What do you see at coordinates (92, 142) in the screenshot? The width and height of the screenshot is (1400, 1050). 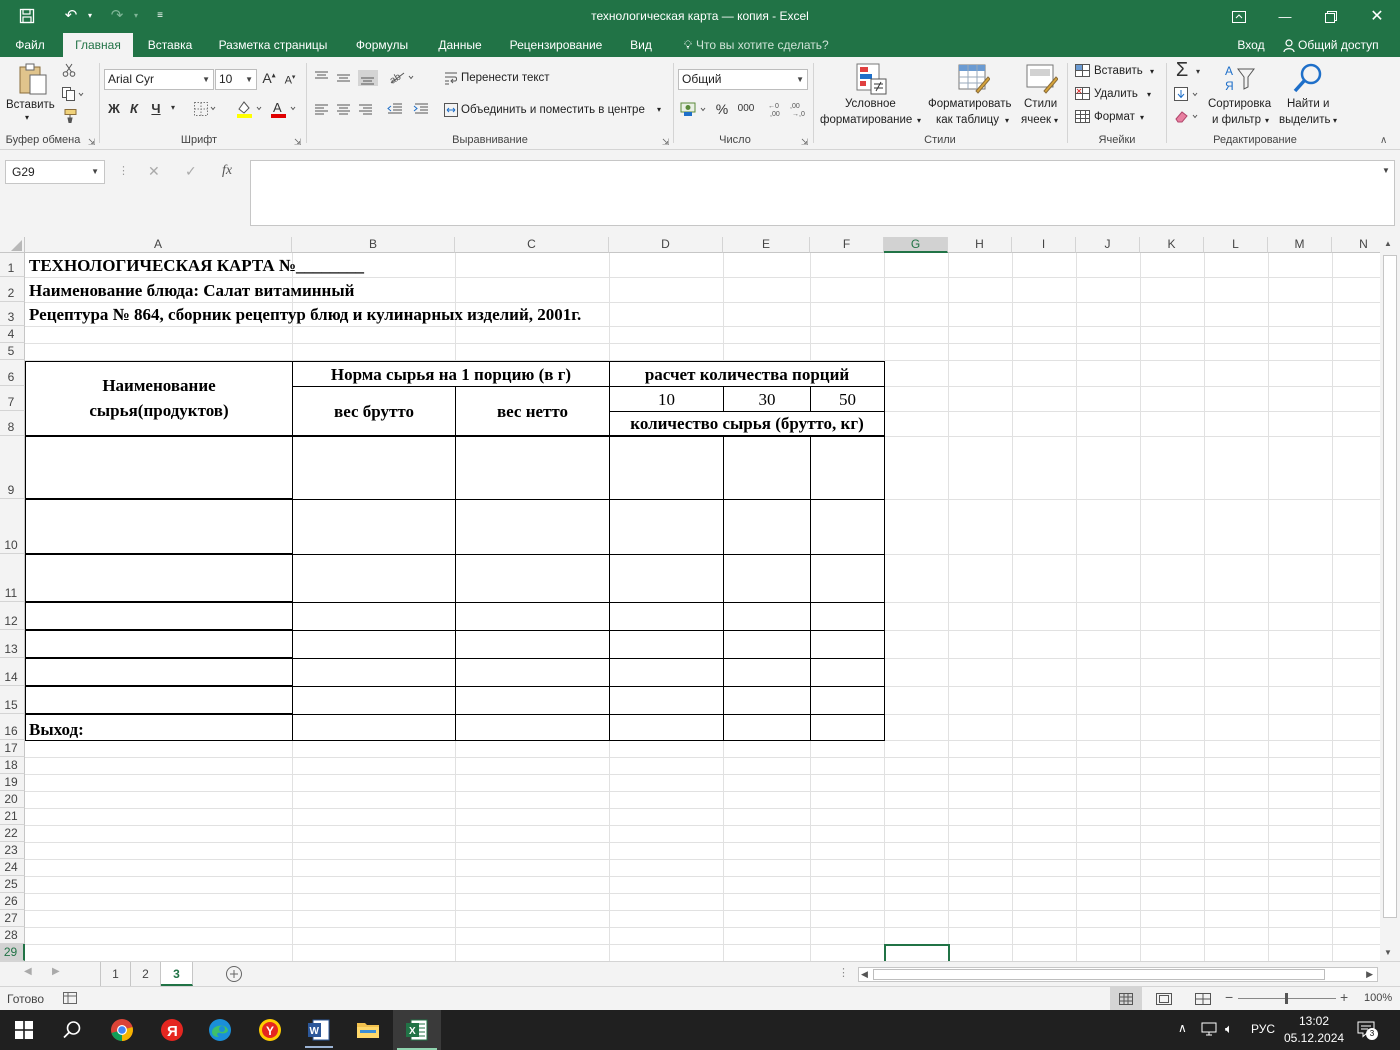 I see `clipboard-launcher-icon: ⇲` at bounding box center [92, 142].